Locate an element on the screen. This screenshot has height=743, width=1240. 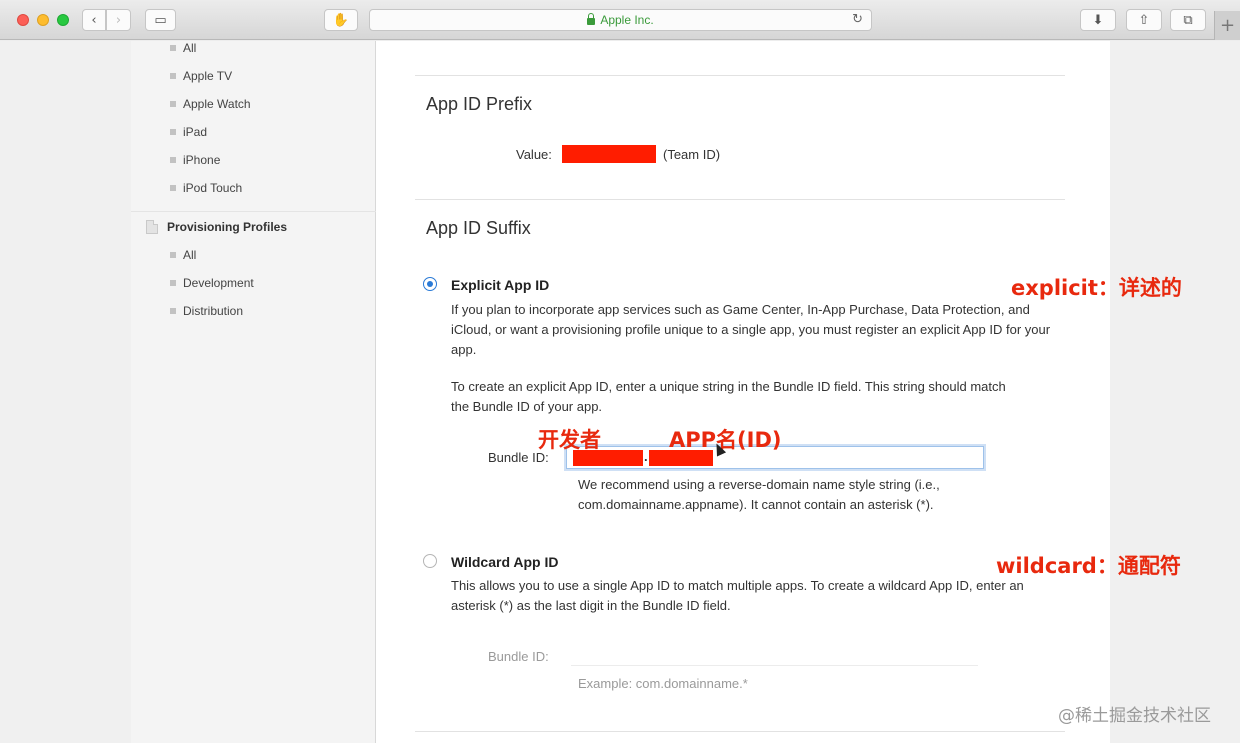
sidebar-item-ipod-touch: iPod Touch is located at coordinates (206, 188).